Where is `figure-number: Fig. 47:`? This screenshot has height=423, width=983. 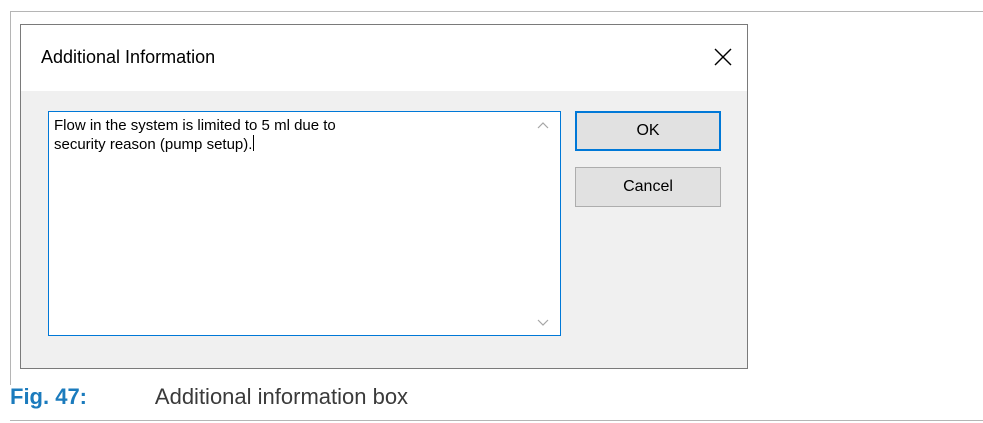
figure-number: Fig. 47: is located at coordinates (49, 396).